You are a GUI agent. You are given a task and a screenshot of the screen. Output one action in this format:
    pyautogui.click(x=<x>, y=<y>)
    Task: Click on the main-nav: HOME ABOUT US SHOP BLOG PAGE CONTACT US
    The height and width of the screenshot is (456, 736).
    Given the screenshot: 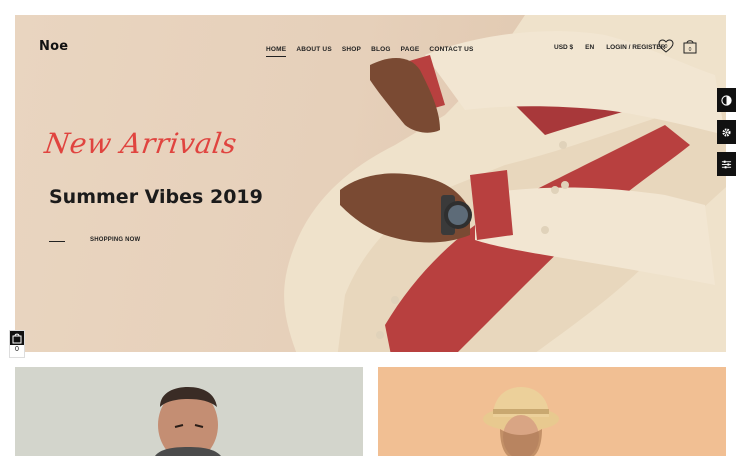 What is the action you would take?
    pyautogui.click(x=370, y=51)
    